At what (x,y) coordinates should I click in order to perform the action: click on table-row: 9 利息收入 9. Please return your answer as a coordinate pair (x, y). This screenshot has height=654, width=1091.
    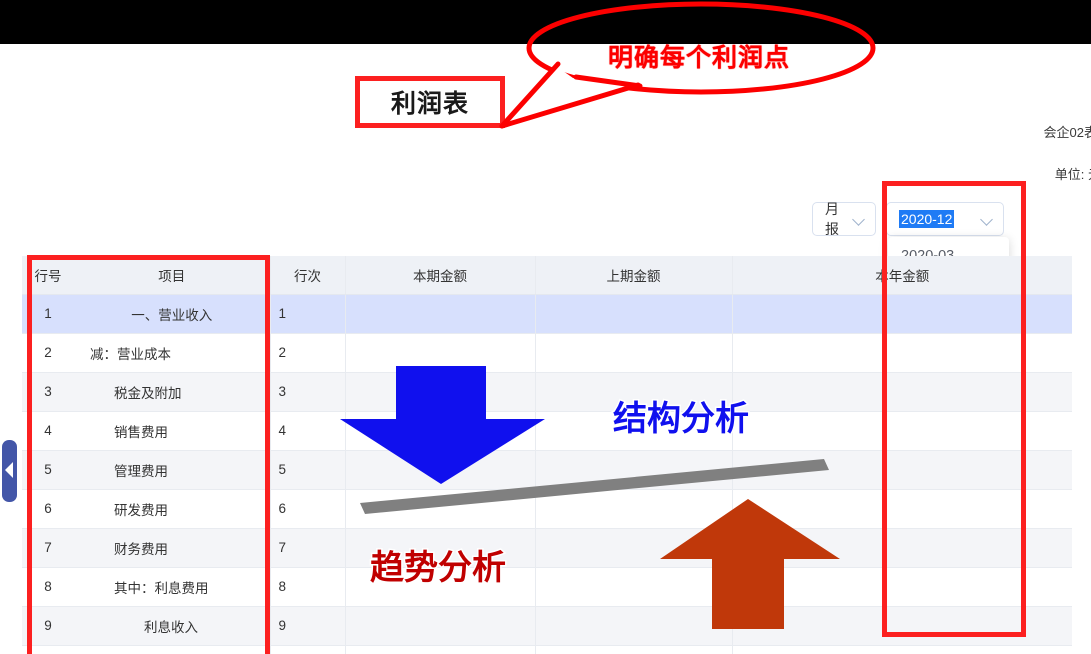
    Looking at the image, I should click on (547, 626).